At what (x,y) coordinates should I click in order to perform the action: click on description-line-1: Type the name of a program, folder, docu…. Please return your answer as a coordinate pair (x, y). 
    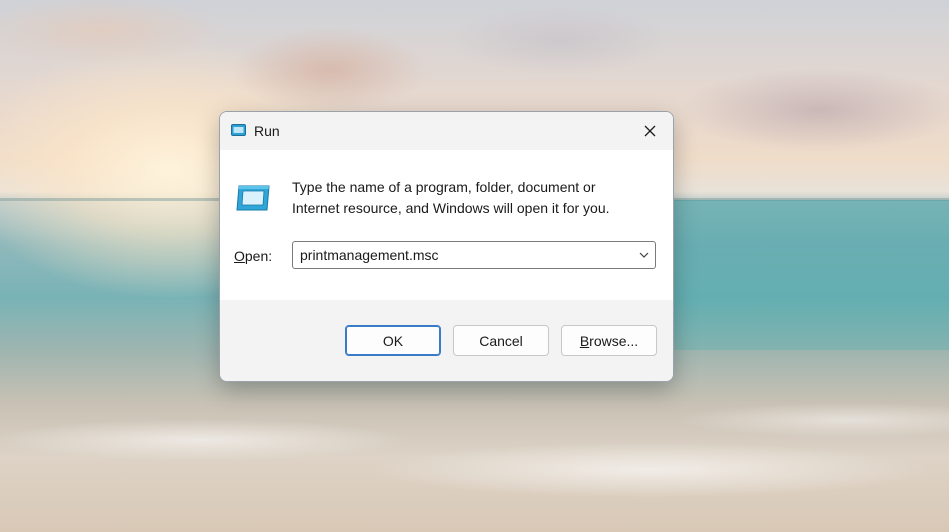
    Looking at the image, I should click on (444, 187).